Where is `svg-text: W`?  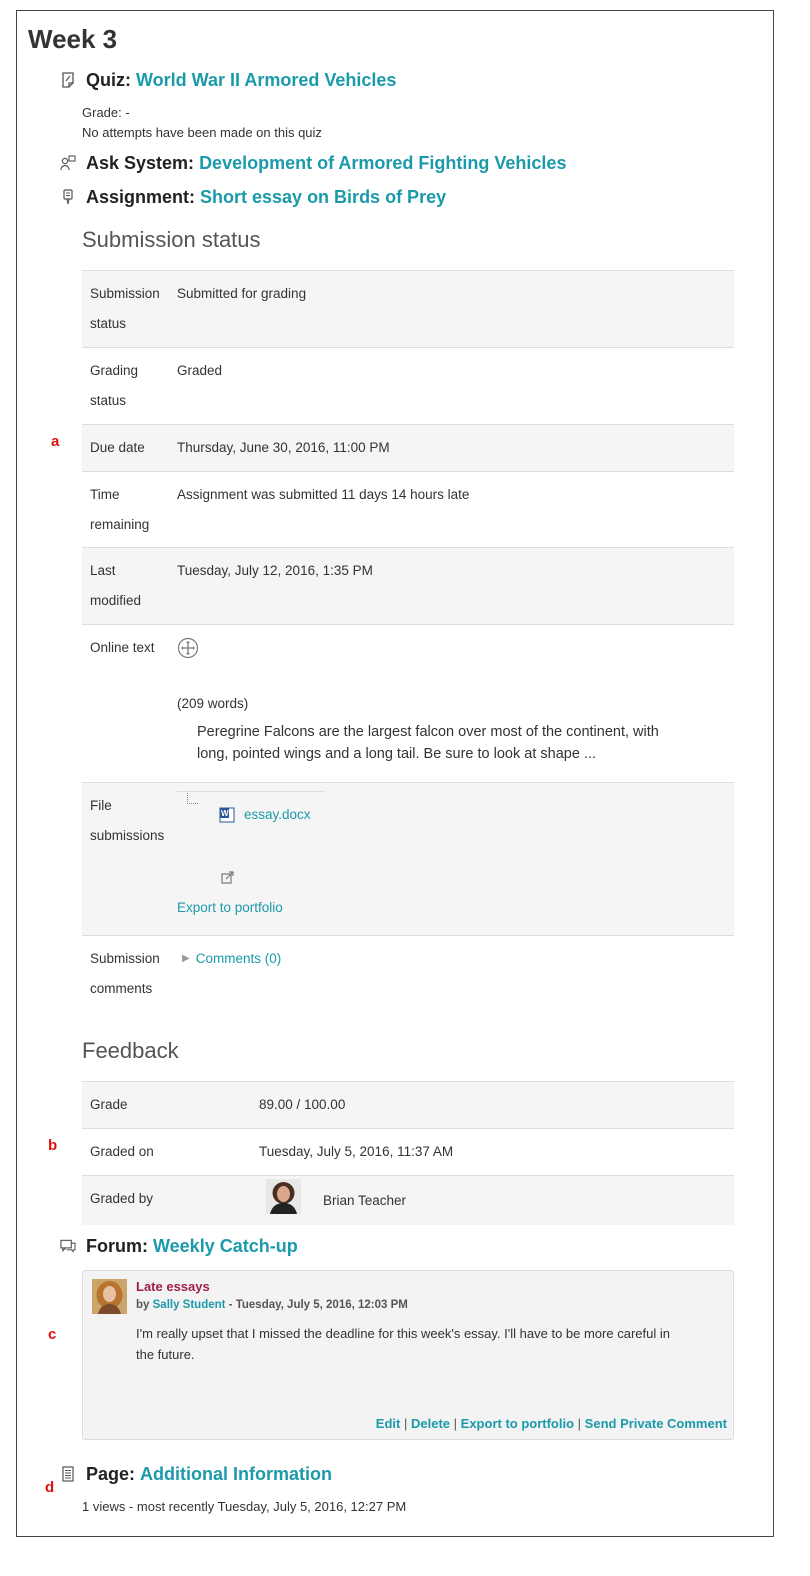
svg-text: W is located at coordinates (225, 813).